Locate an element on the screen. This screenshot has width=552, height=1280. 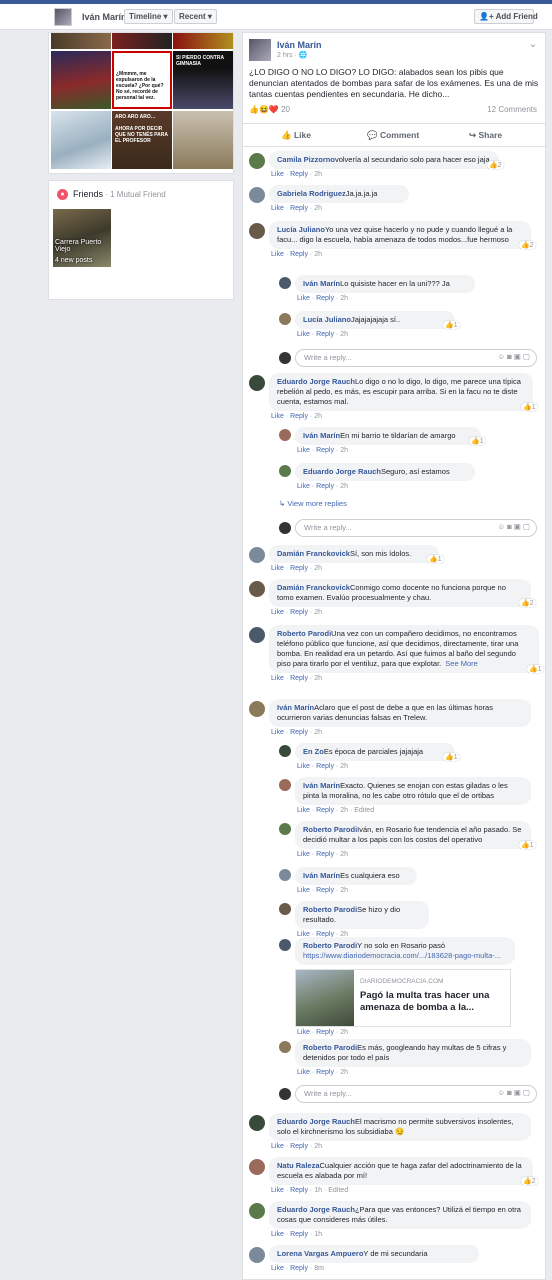
profile-name: Iván Marín is located at coordinates (104, 17).